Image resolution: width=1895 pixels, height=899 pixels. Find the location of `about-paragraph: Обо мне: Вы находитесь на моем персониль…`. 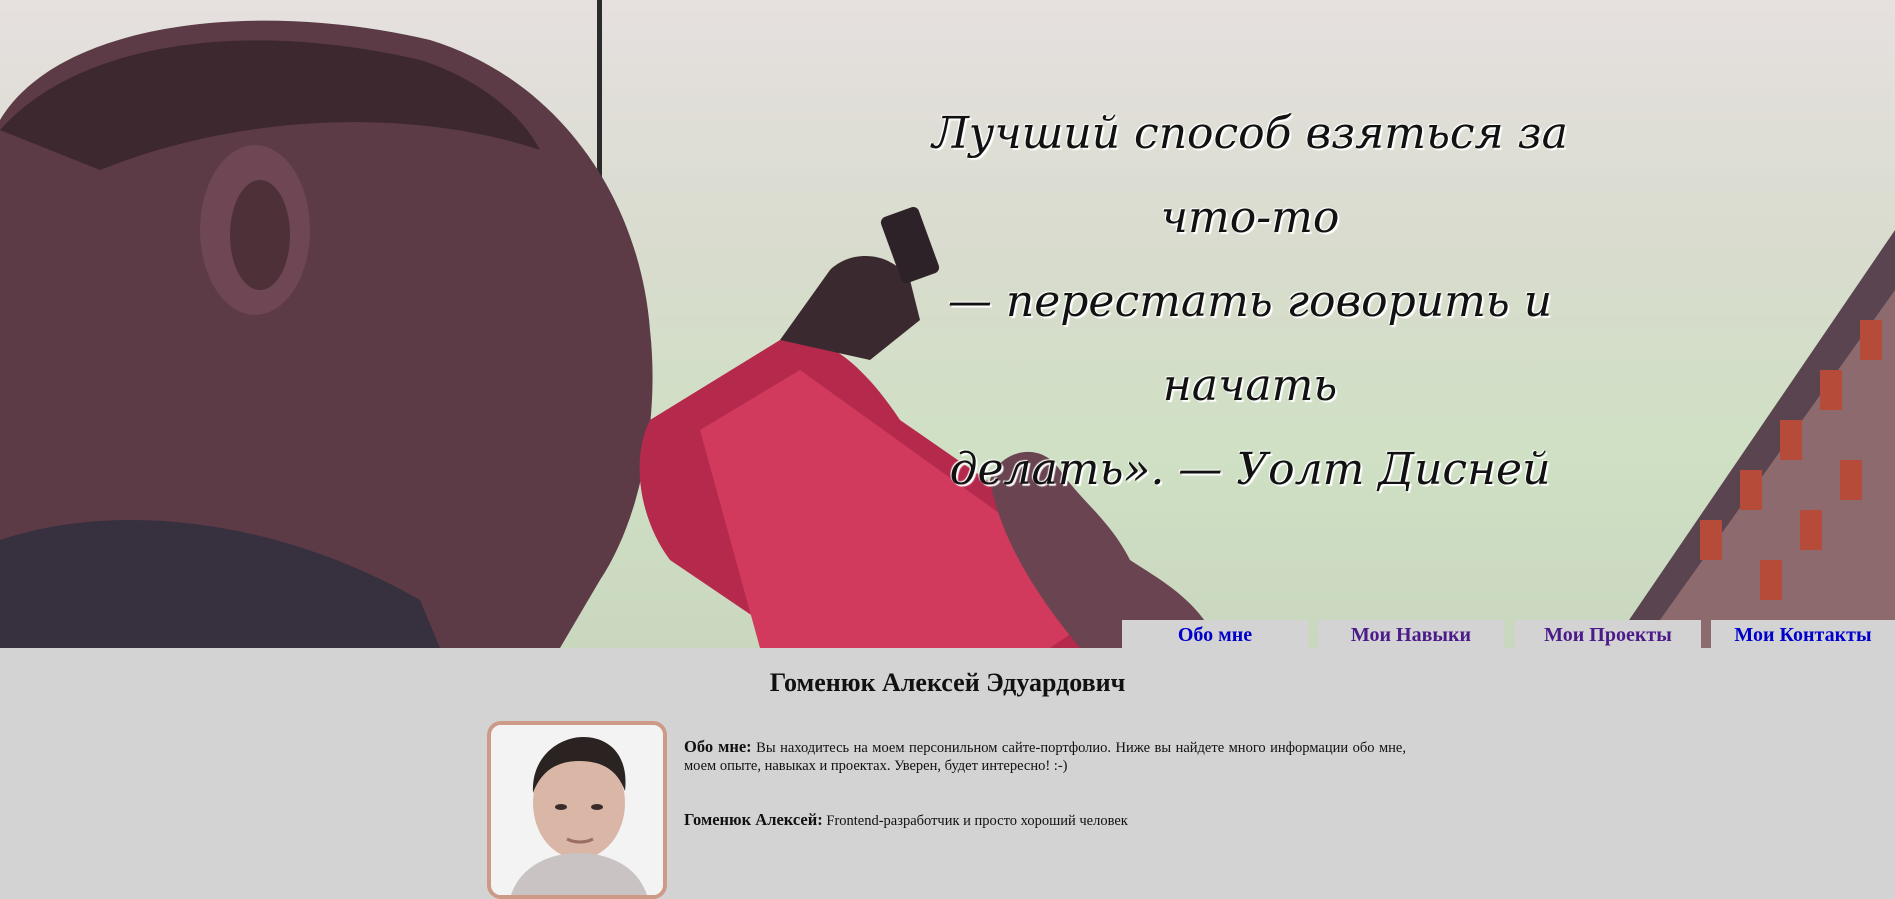

about-paragraph: Обо мне: Вы находитесь на моем персониль… is located at coordinates (1045, 756).